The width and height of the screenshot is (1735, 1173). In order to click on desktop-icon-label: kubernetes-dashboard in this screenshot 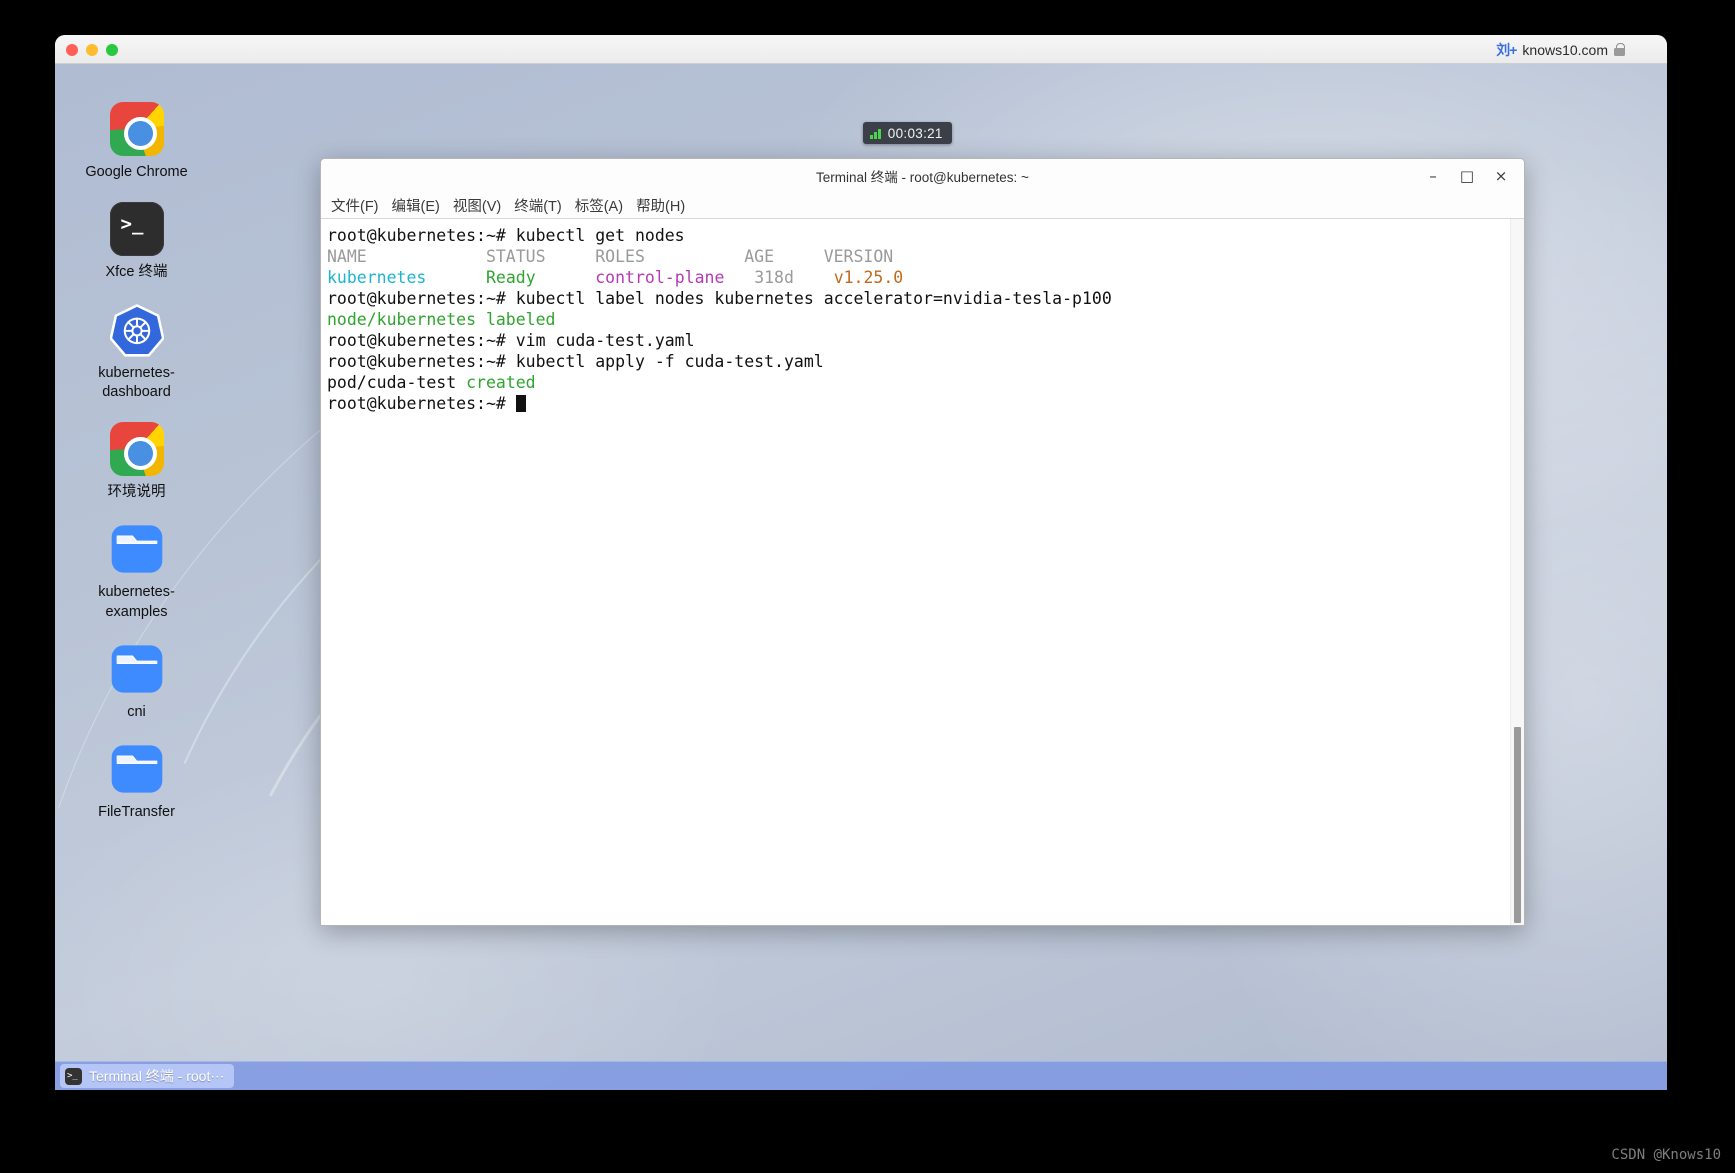, I will do `click(136, 382)`.